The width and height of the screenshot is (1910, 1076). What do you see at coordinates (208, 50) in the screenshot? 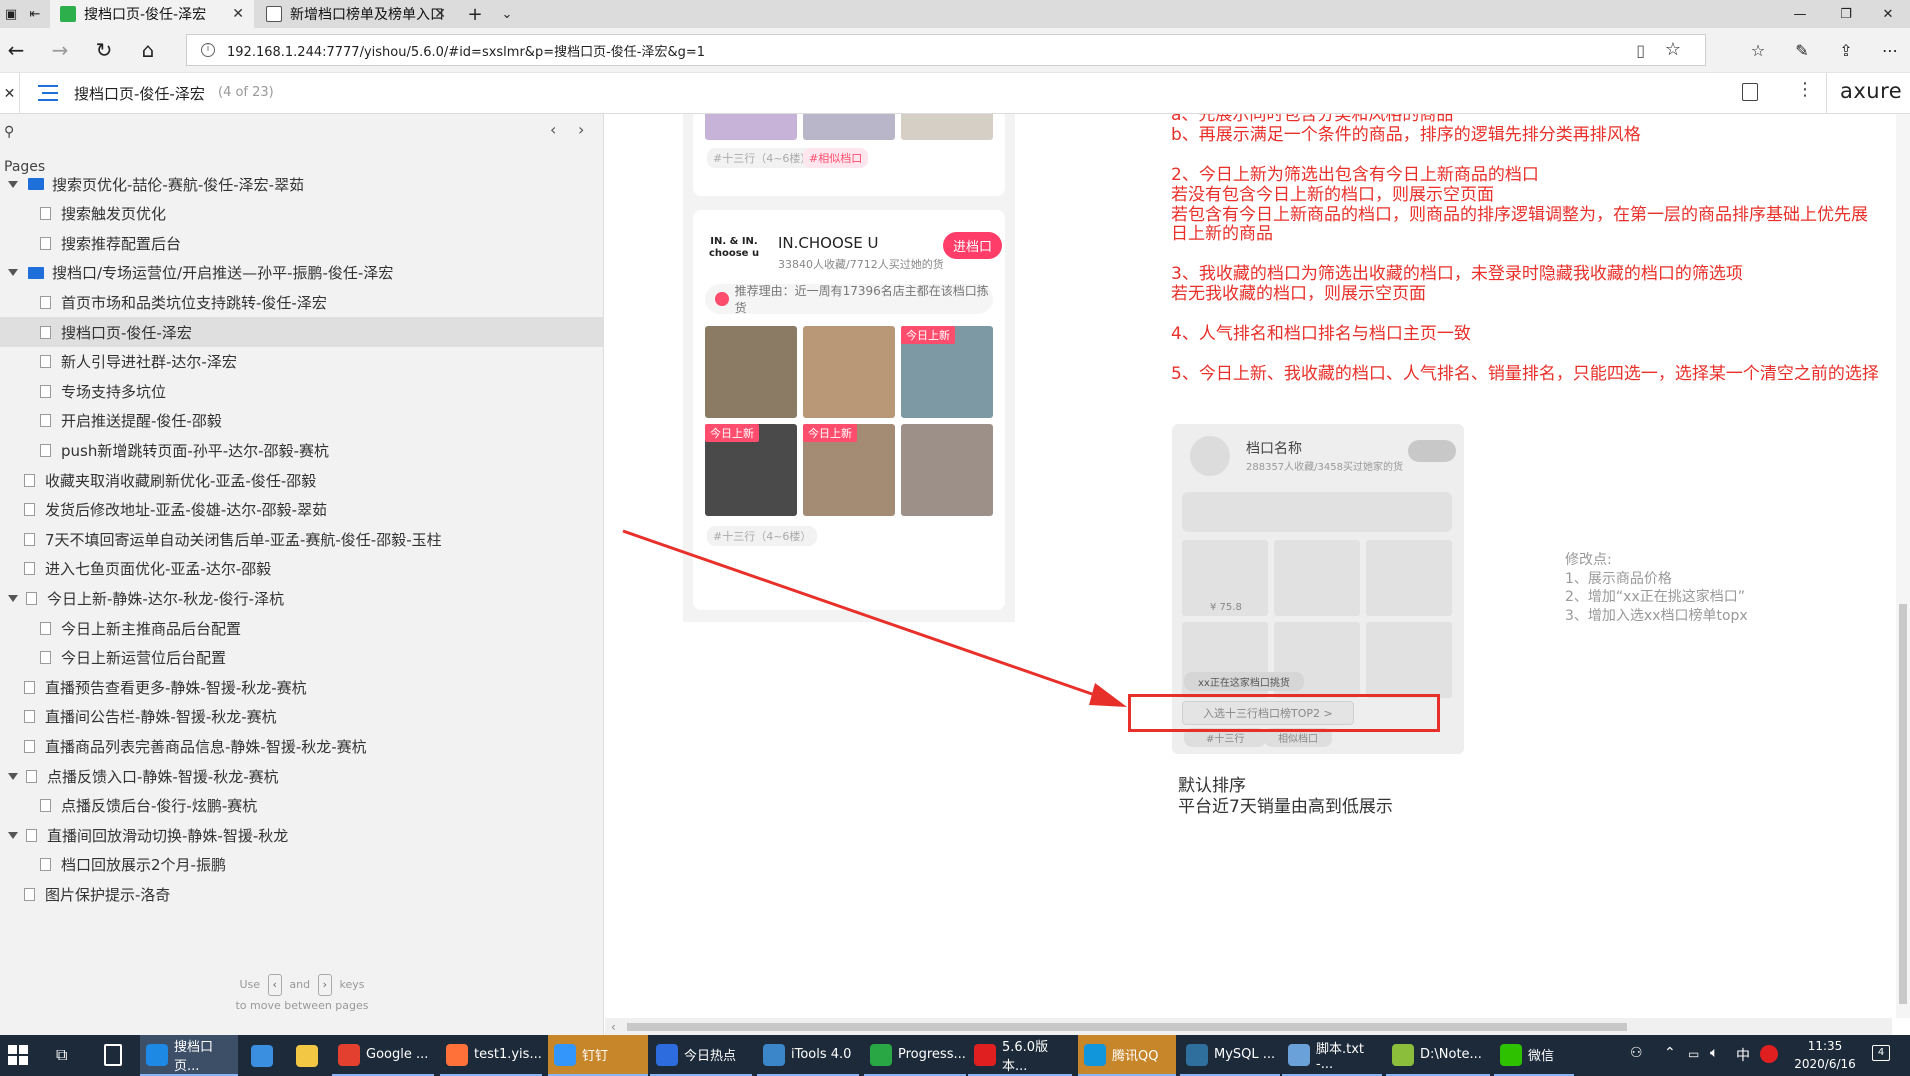
I see `site-info-icon: i` at bounding box center [208, 50].